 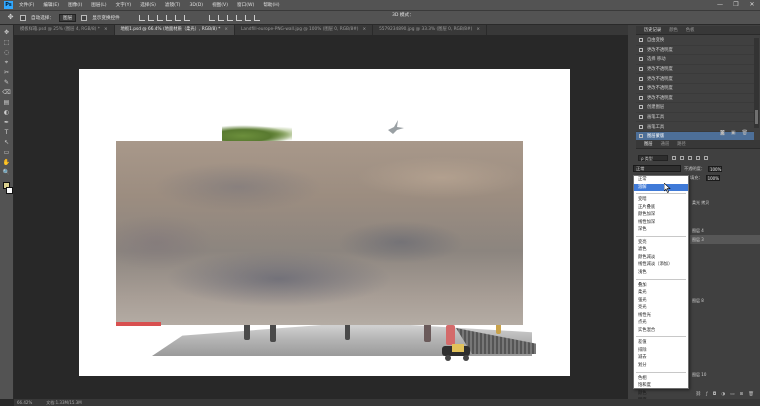 What do you see at coordinates (229, 17) in the screenshot?
I see `distribute-bottom-icon` at bounding box center [229, 17].